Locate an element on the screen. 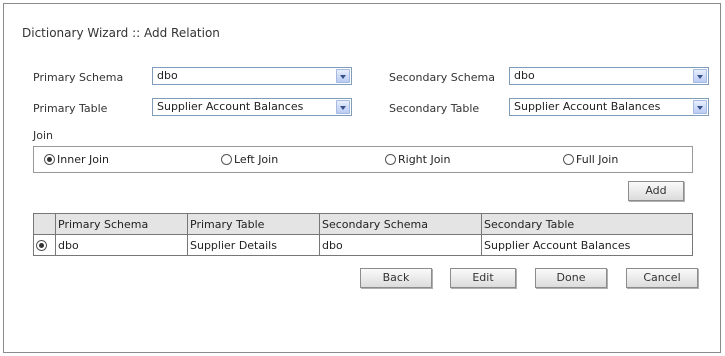  back-button: Back is located at coordinates (396, 278).